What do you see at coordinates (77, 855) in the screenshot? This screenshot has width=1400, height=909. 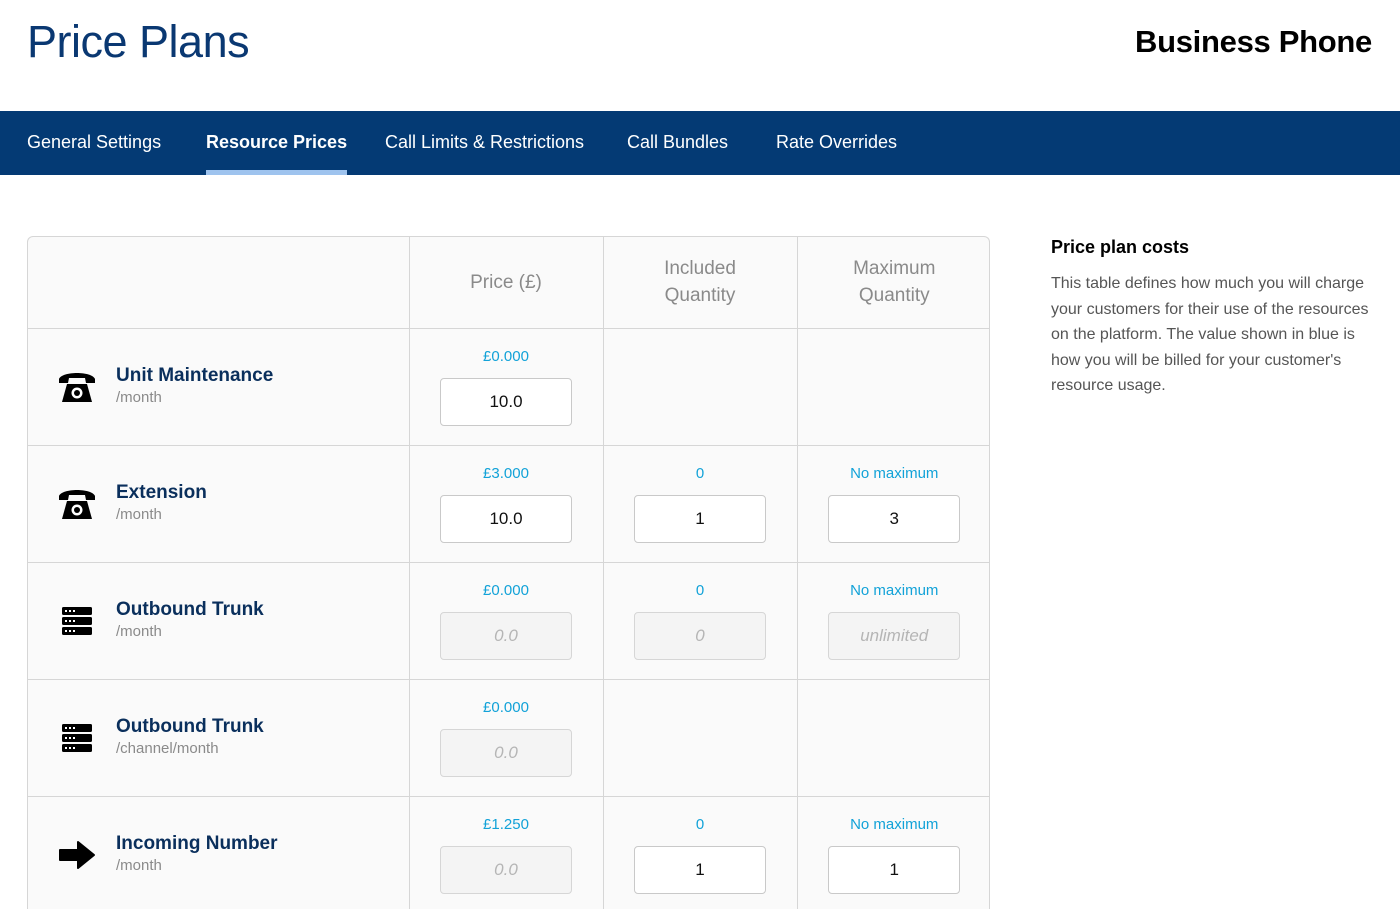 I see `arrow-right-icon` at bounding box center [77, 855].